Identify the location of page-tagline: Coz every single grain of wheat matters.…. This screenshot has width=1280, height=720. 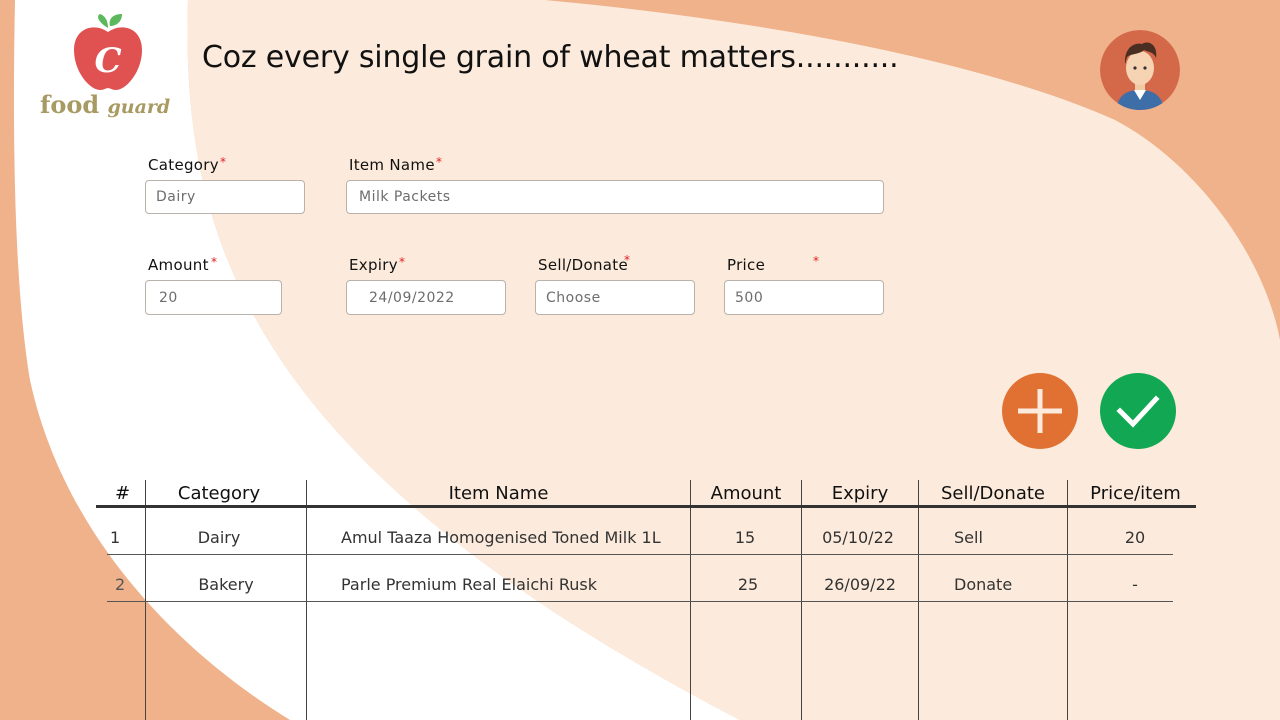
(550, 57).